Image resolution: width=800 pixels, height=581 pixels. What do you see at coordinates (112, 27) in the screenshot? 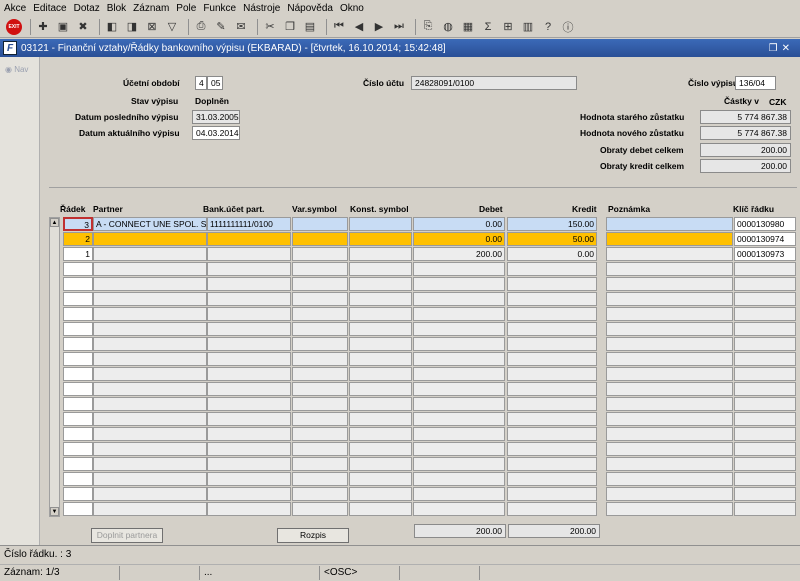
I see `query-enter-icon: ◧` at bounding box center [112, 27].